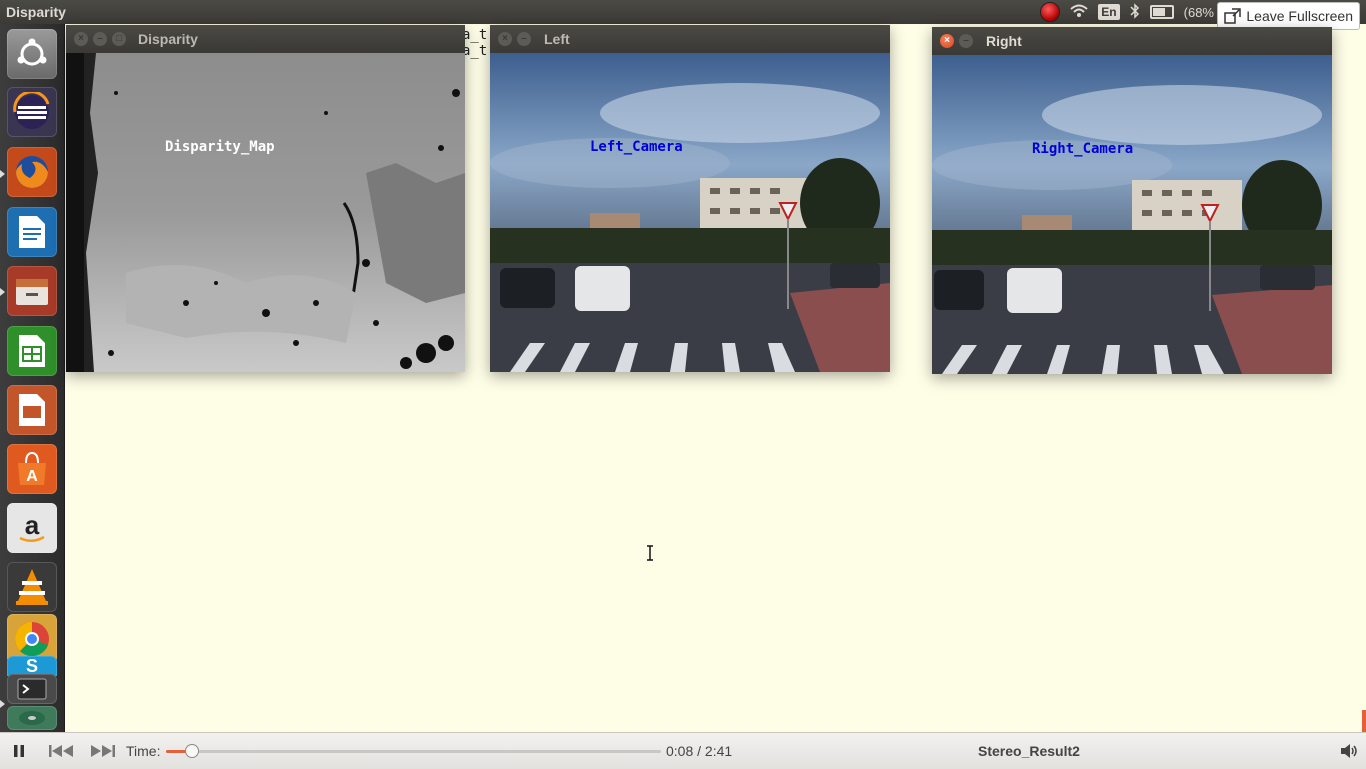 This screenshot has height=769, width=1366. Describe the element at coordinates (1004, 41) in the screenshot. I see `window-title: Right` at that location.